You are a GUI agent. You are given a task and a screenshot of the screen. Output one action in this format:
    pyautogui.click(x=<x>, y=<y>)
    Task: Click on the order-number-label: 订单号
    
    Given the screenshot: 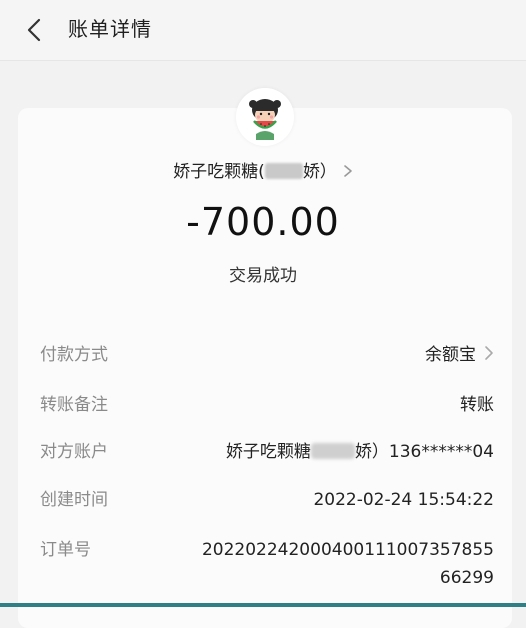 What is the action you would take?
    pyautogui.click(x=65, y=550)
    